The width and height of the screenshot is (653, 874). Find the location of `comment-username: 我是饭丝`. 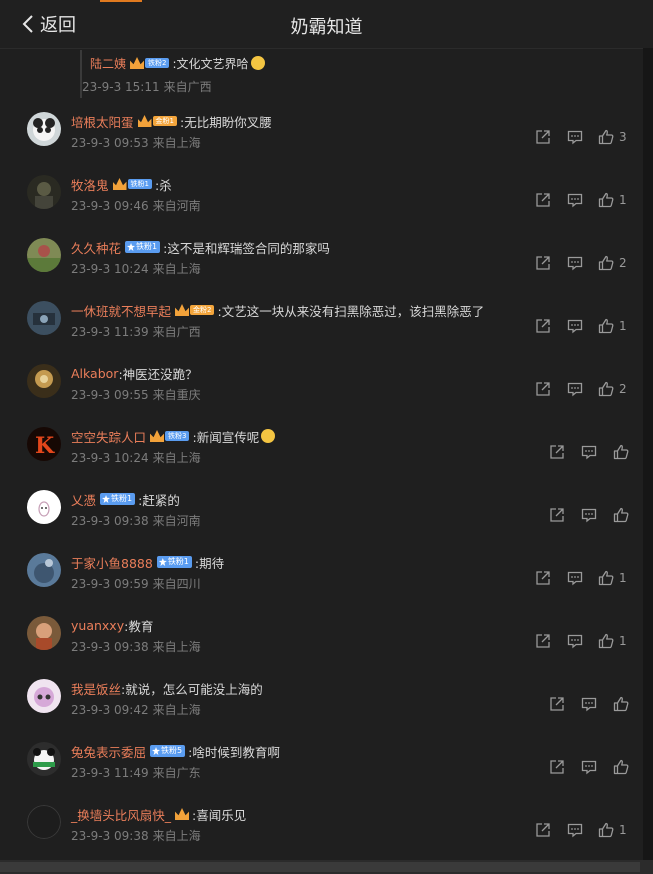

comment-username: 我是饭丝 is located at coordinates (96, 688).